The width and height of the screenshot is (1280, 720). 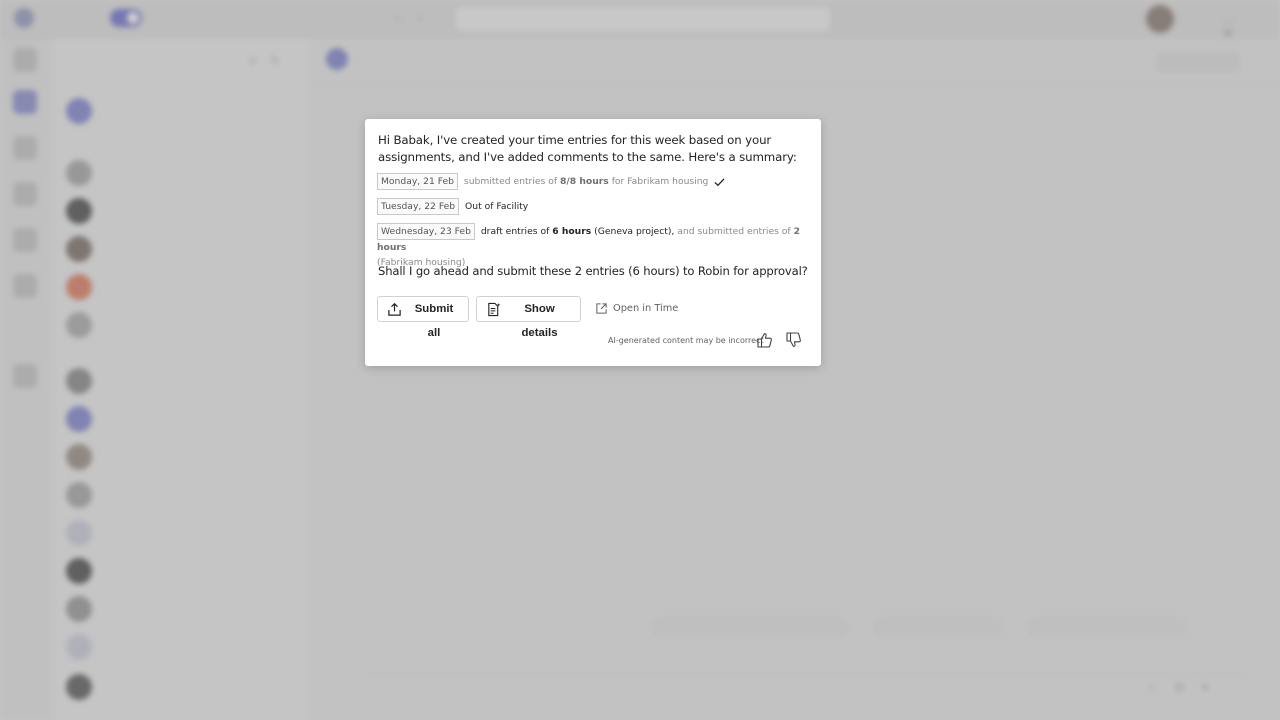 I want to click on document-sparkle-icon, so click(x=494, y=309).